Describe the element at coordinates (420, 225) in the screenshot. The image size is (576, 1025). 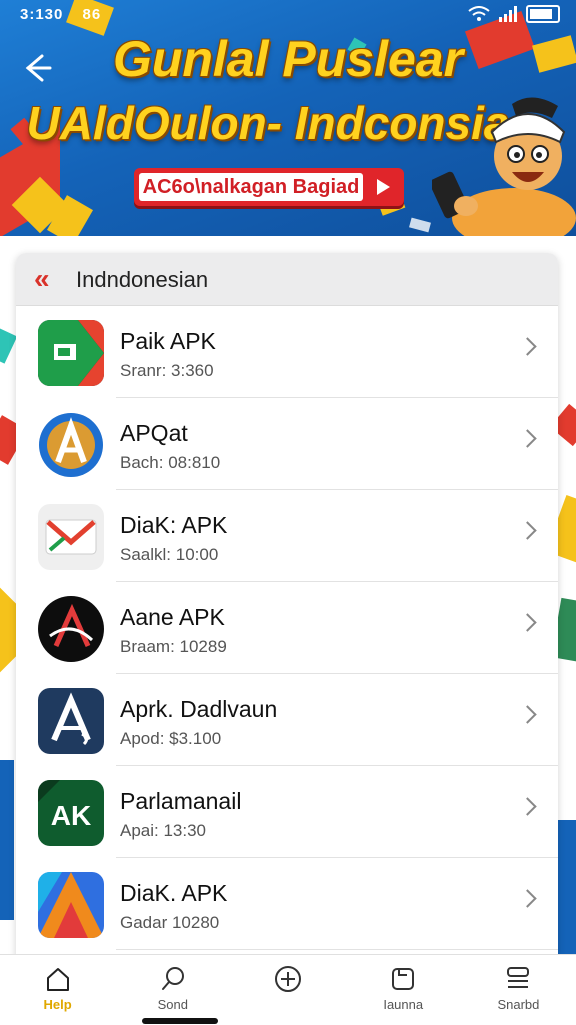
I see `confetti-shape` at that location.